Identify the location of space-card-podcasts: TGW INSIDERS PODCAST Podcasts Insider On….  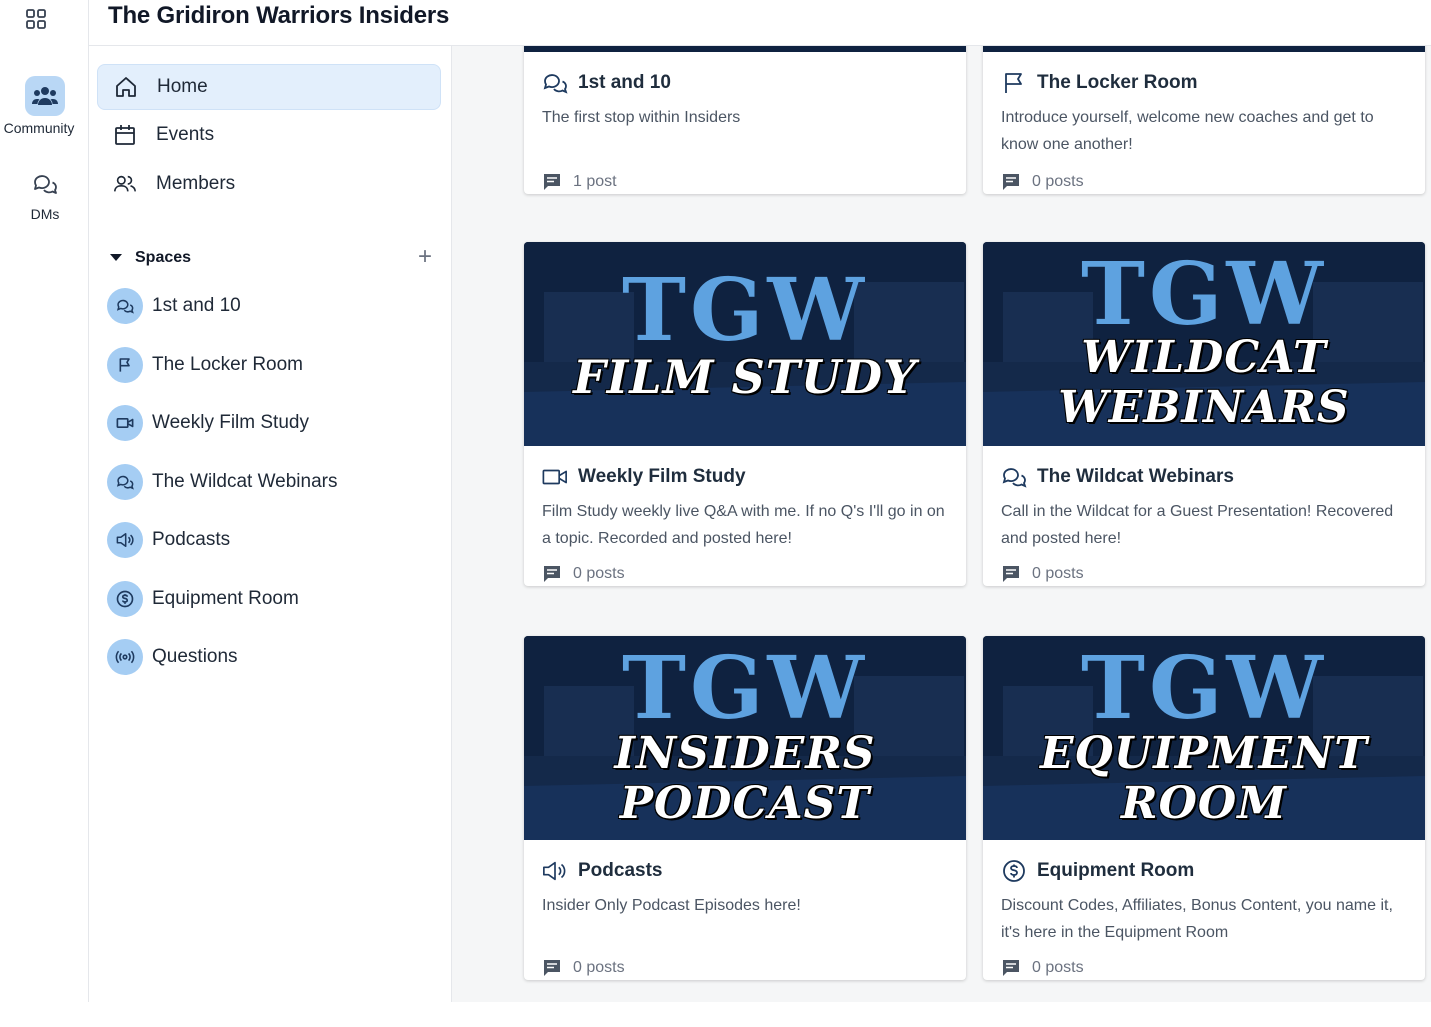
(745, 808).